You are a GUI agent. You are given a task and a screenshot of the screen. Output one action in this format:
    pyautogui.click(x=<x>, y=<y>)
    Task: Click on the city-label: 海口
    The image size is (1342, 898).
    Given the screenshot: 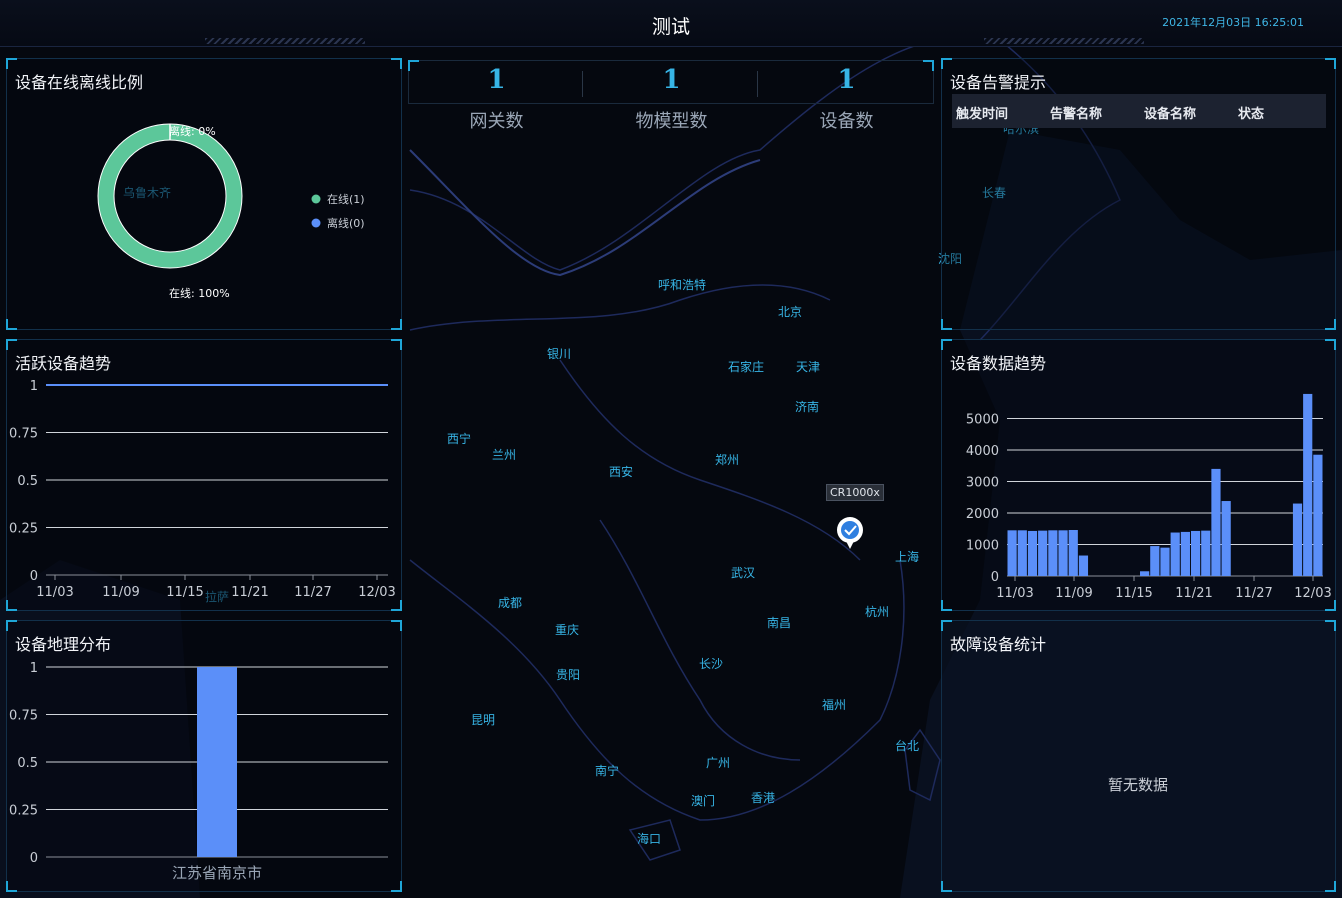 What is the action you would take?
    pyautogui.click(x=649, y=839)
    